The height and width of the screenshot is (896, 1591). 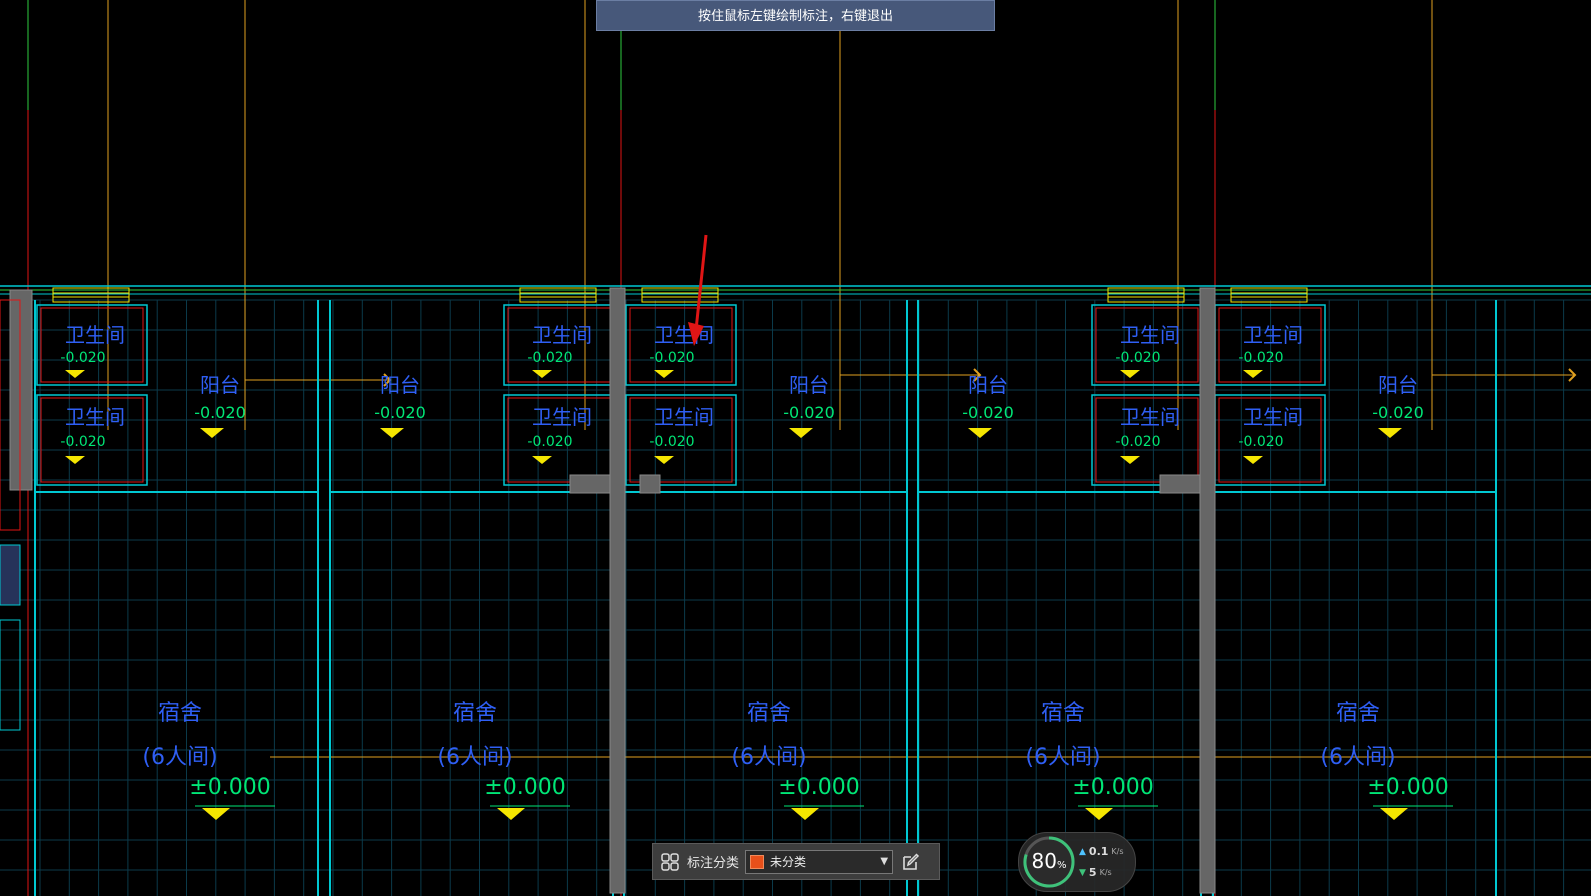 What do you see at coordinates (1049, 861) in the screenshot?
I see `usage-percent: 80%` at bounding box center [1049, 861].